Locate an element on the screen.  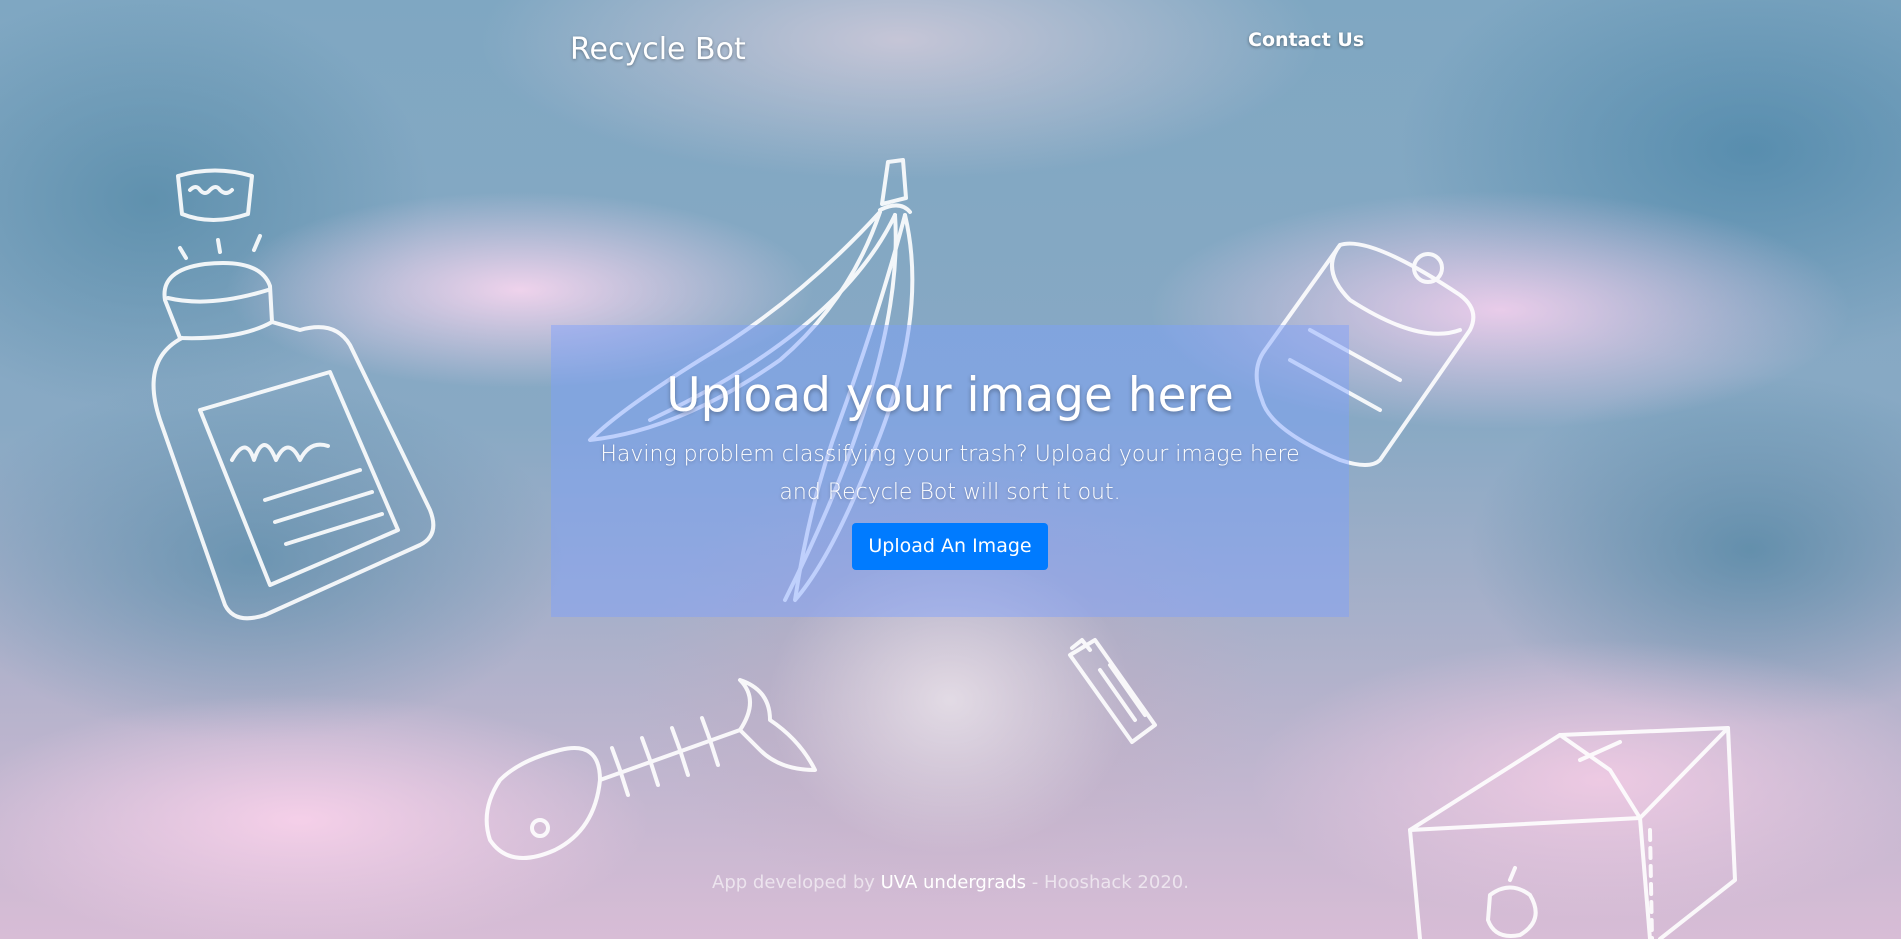
battery-doodle is located at coordinates (1112, 691).